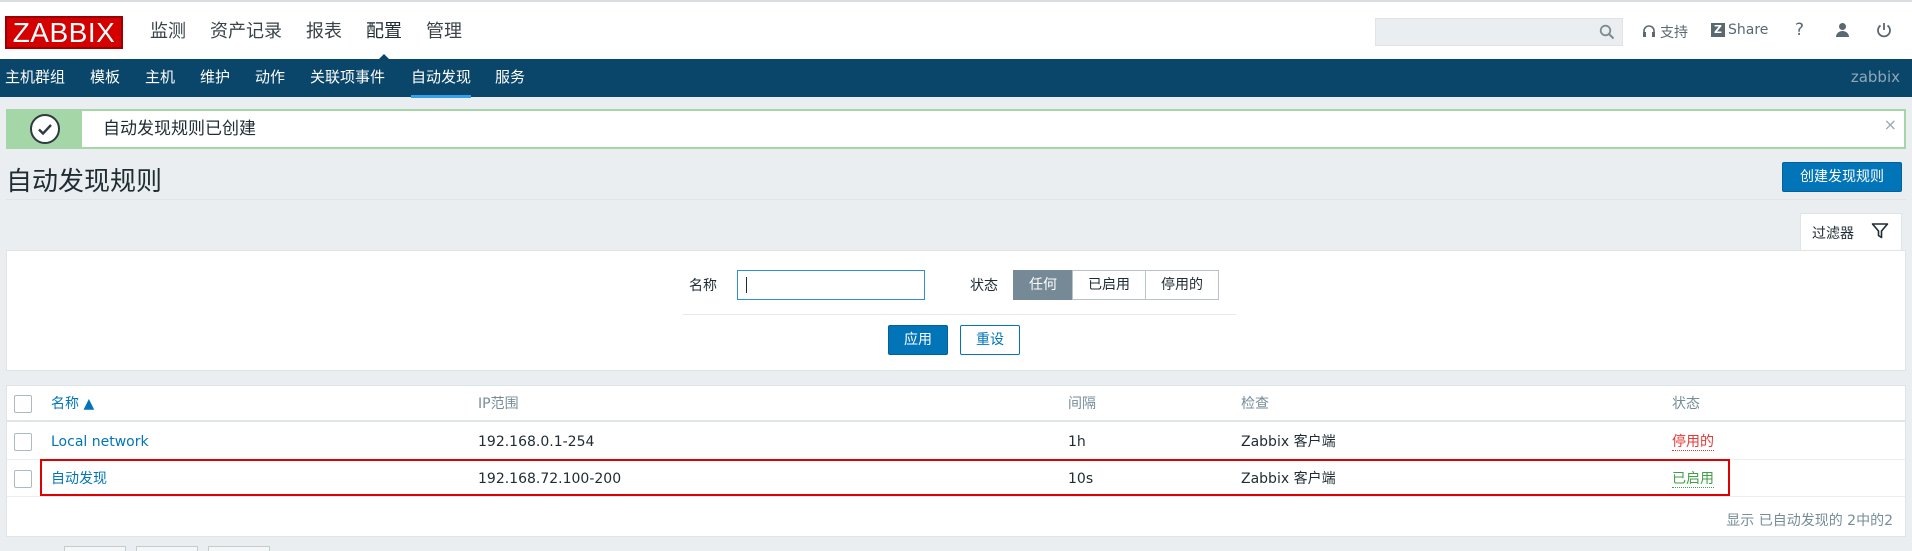 This screenshot has width=1912, height=551. I want to click on check-circle-icon, so click(45, 129).